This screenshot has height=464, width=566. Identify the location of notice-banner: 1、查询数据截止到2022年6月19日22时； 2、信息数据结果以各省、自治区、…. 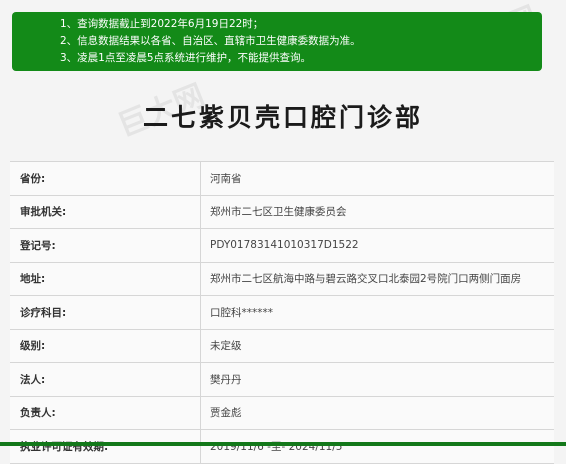
(277, 41).